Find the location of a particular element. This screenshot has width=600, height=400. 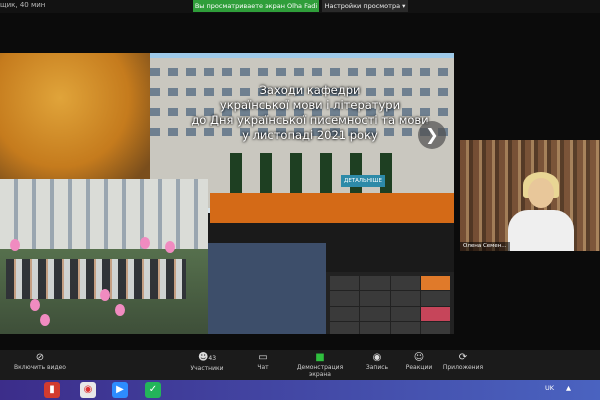

building-windows is located at coordinates (300, 72).